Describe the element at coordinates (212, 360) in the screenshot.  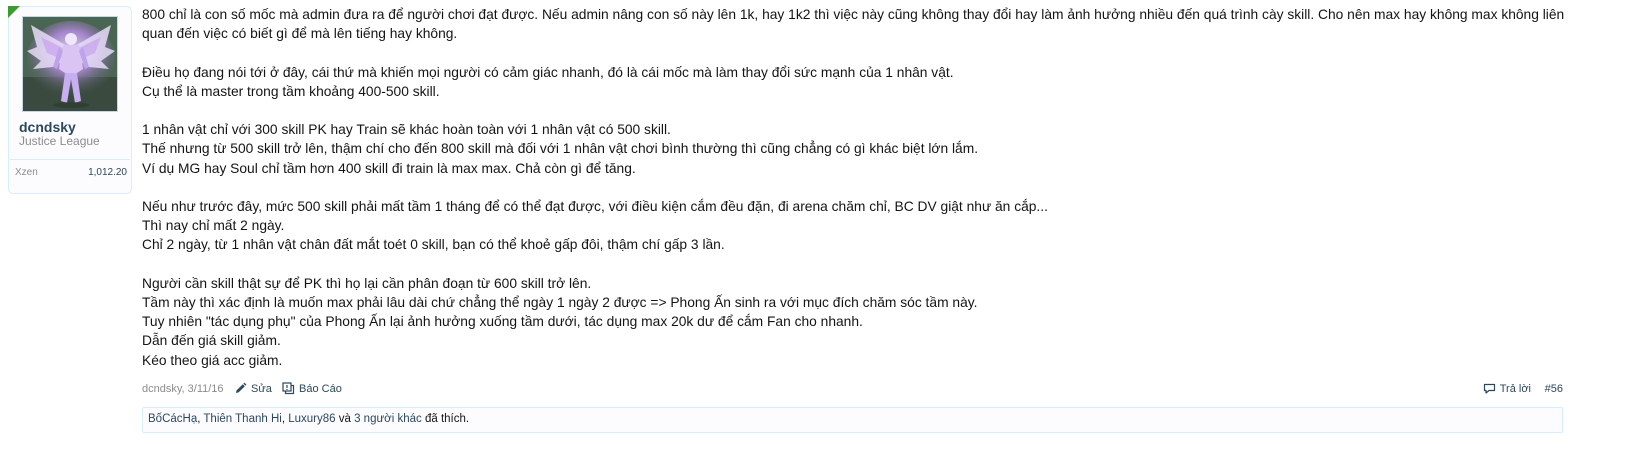
I see `message-line: Kéo theo giá acc giảm.` at that location.